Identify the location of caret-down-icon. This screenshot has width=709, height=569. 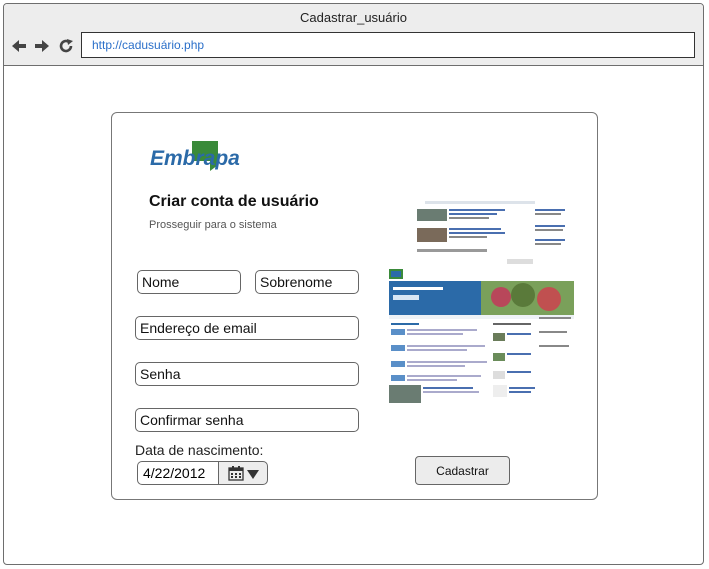
(253, 474).